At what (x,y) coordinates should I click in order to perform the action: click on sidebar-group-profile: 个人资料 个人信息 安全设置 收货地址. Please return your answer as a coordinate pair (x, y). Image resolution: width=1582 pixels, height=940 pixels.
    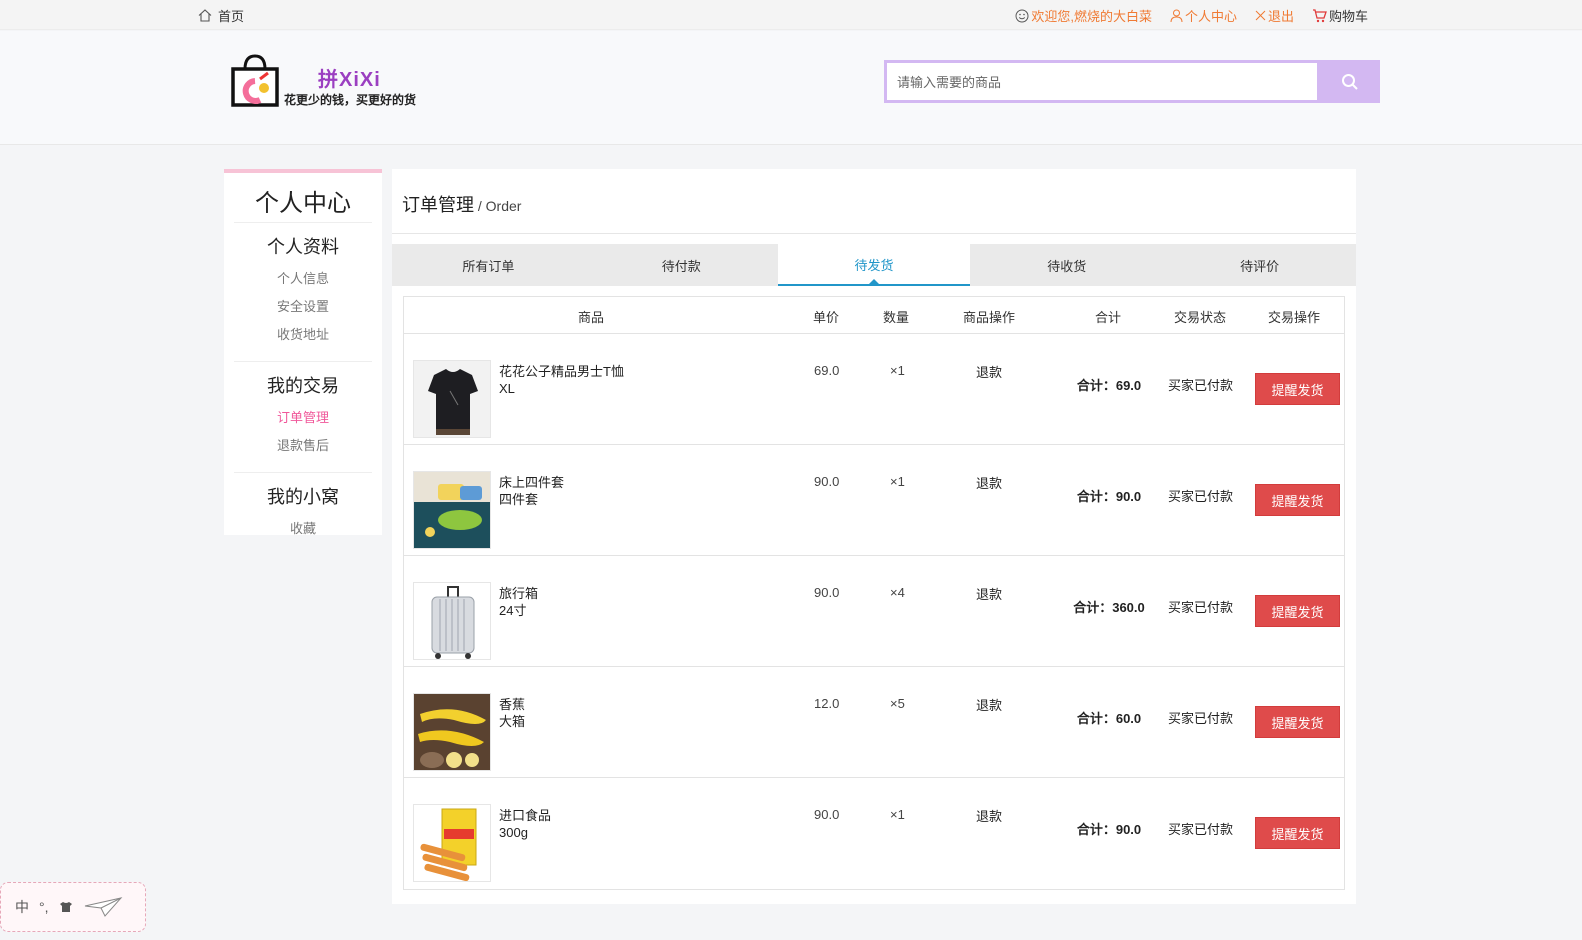
    Looking at the image, I should click on (303, 292).